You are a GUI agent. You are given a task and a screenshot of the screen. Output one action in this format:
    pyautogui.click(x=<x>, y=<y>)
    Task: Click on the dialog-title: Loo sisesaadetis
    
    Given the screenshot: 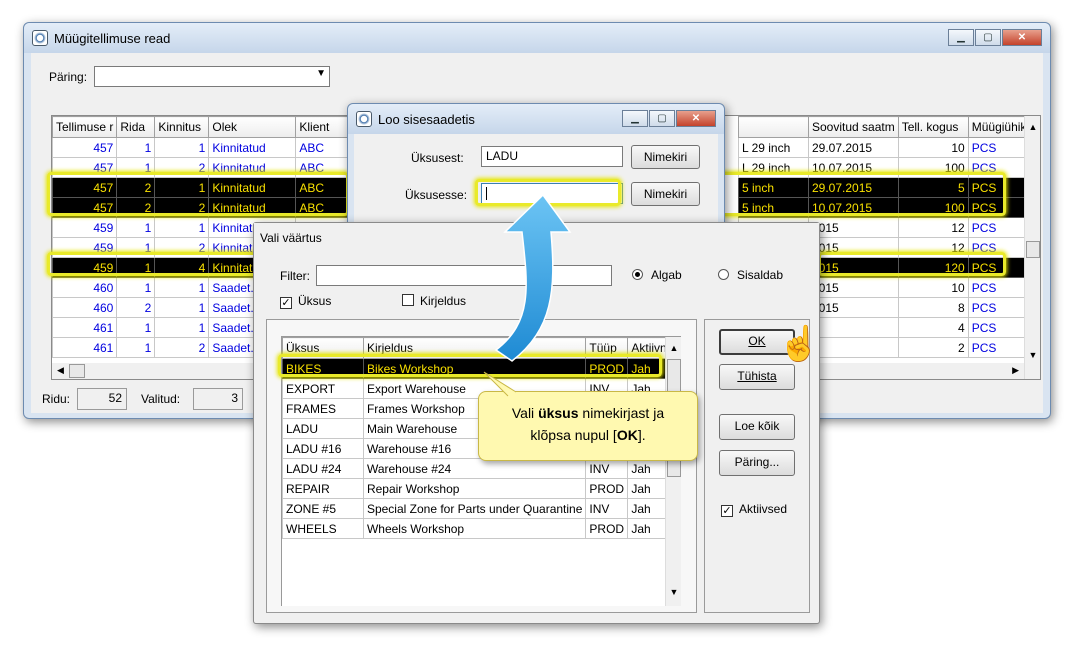 What is the action you would take?
    pyautogui.click(x=426, y=119)
    